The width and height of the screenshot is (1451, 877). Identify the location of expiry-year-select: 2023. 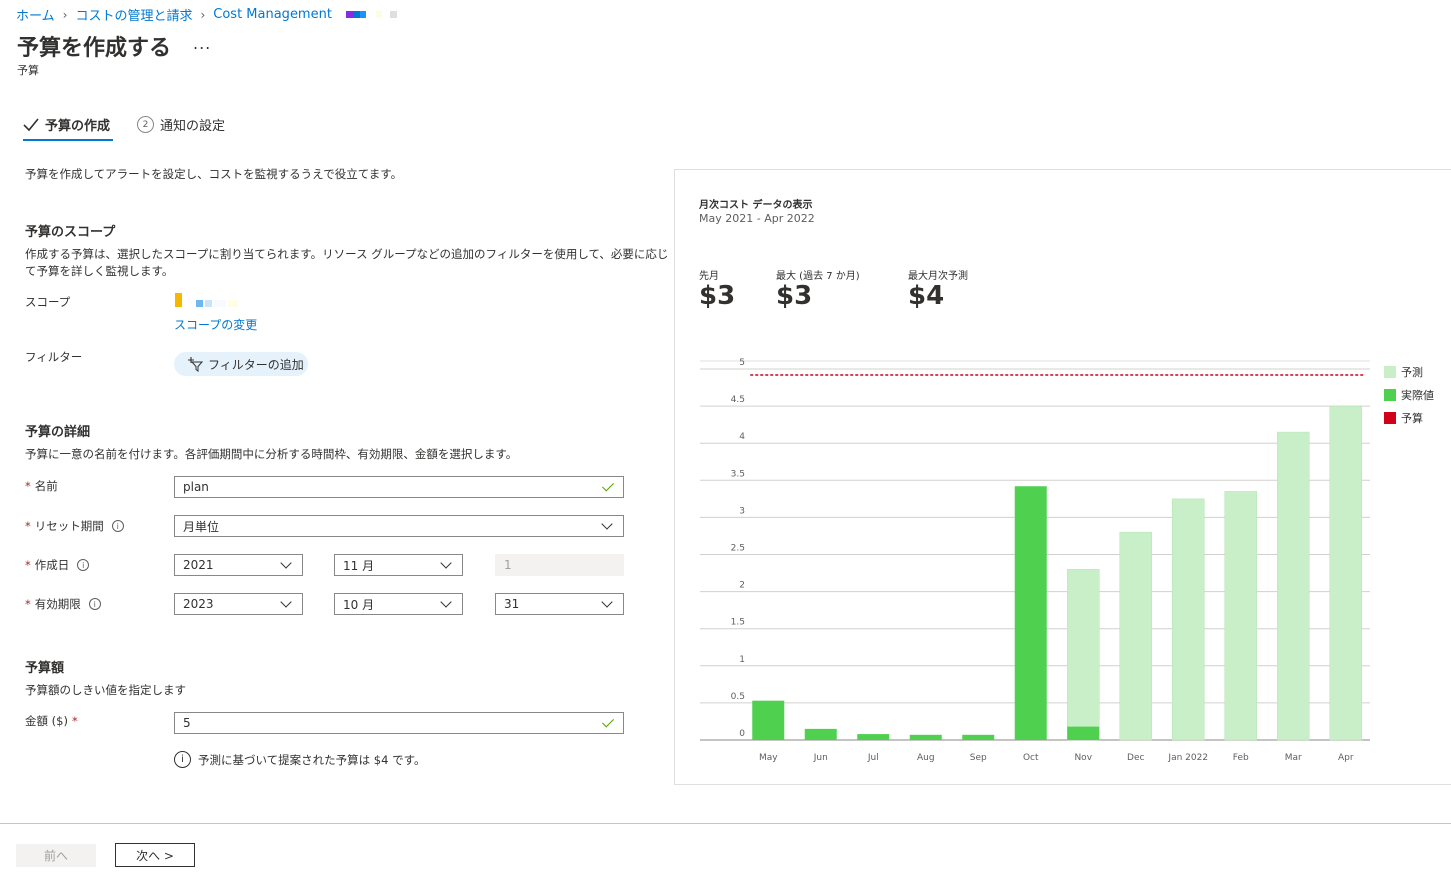
(238, 604).